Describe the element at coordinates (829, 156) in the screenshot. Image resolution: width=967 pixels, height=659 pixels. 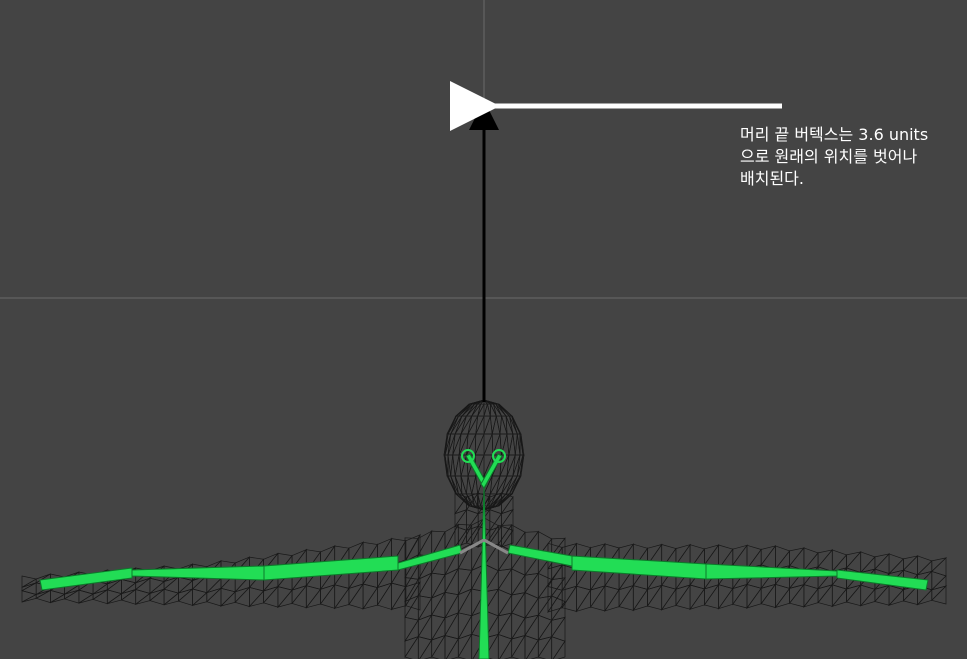
I see `annotation-line-2: 으로 원래의 위치를 벗어나` at that location.